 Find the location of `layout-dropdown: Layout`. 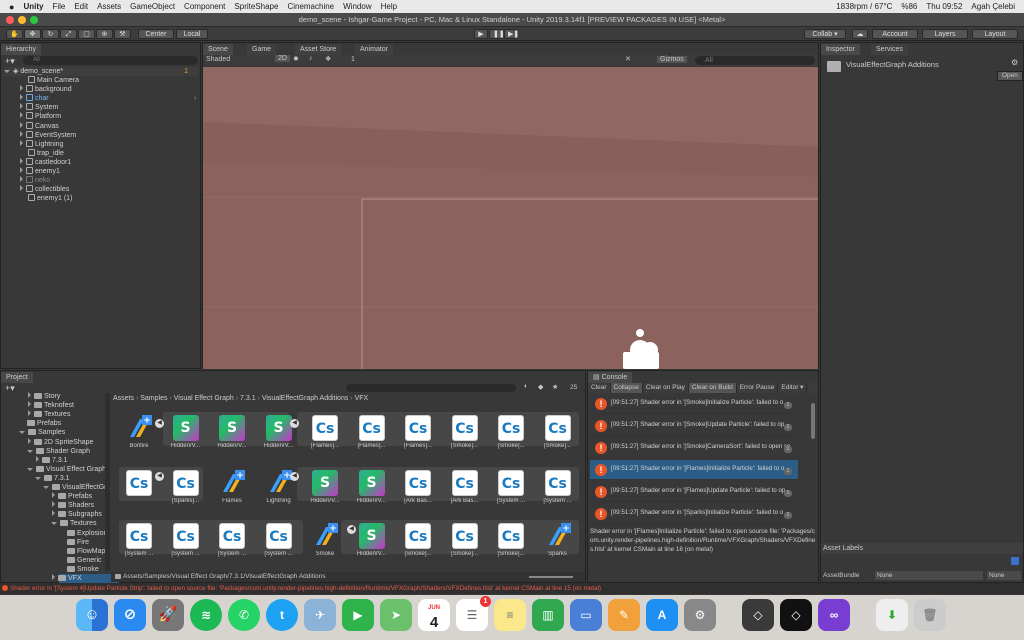

layout-dropdown: Layout is located at coordinates (995, 34).